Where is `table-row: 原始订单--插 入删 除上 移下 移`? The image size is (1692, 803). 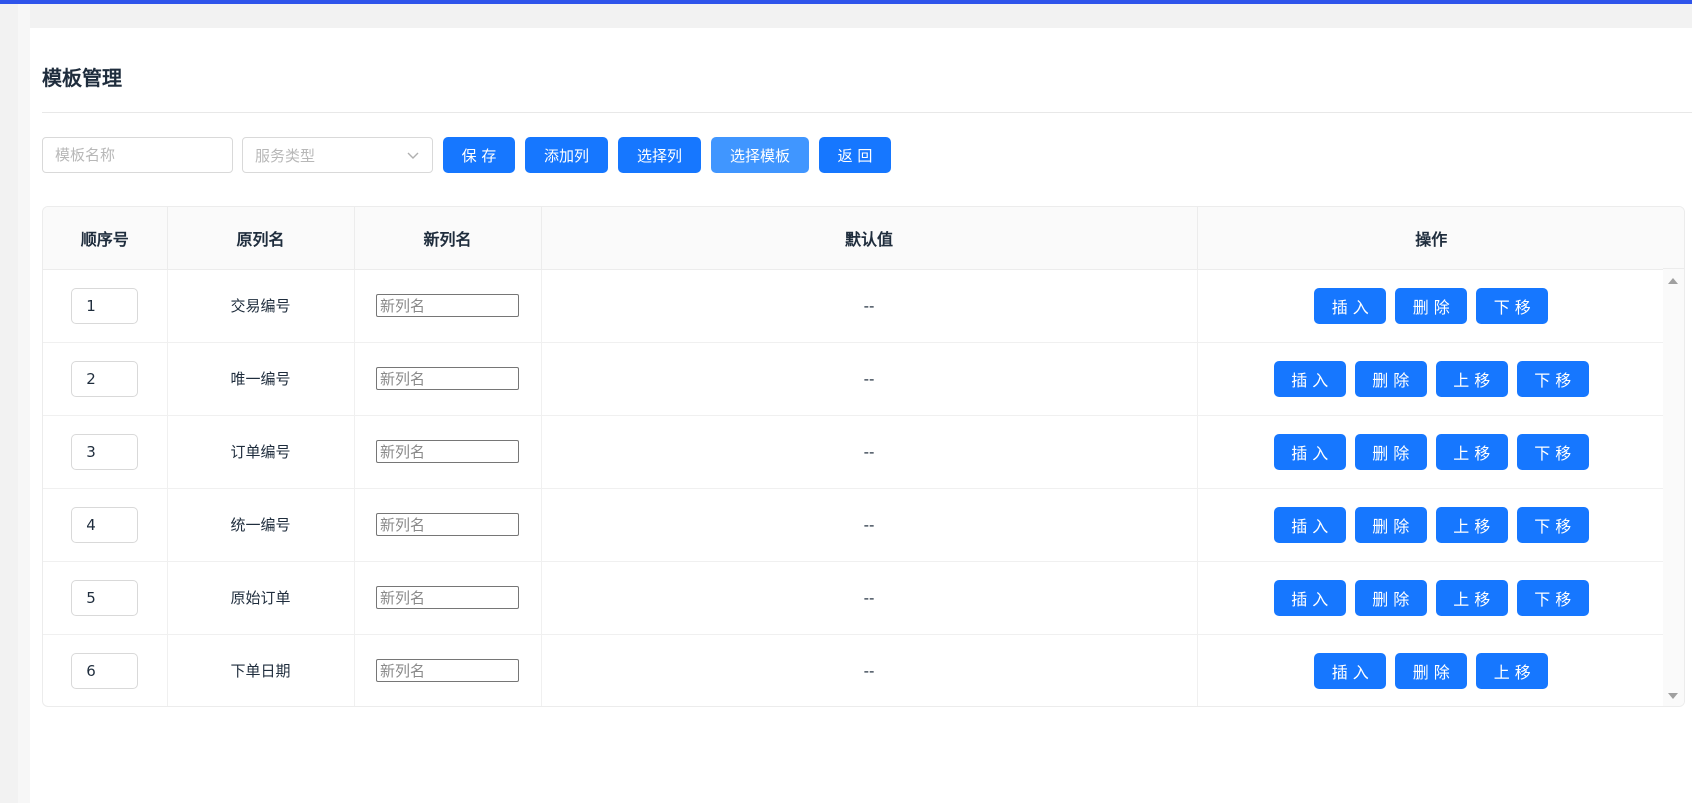
table-row: 原始订单--插 入删 除上 移下 移 is located at coordinates (854, 598).